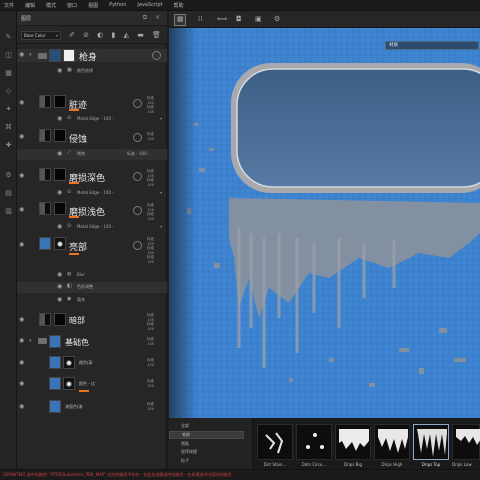 This screenshot has height=480, width=480. I want to click on menu-view: 视图, so click(93, 5).